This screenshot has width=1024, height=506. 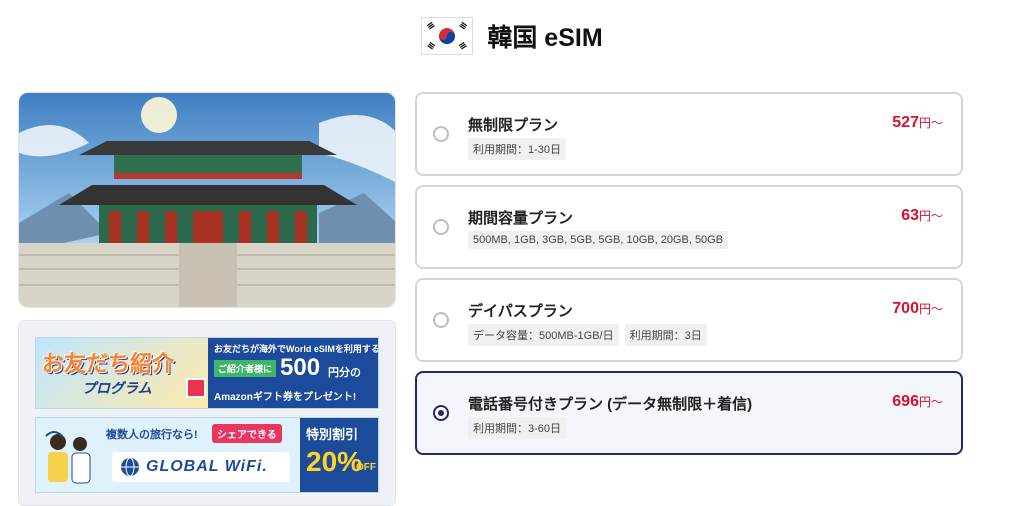 I want to click on plan-name: 電話番号付きプラン (データ無制限＋着信), so click(x=610, y=404).